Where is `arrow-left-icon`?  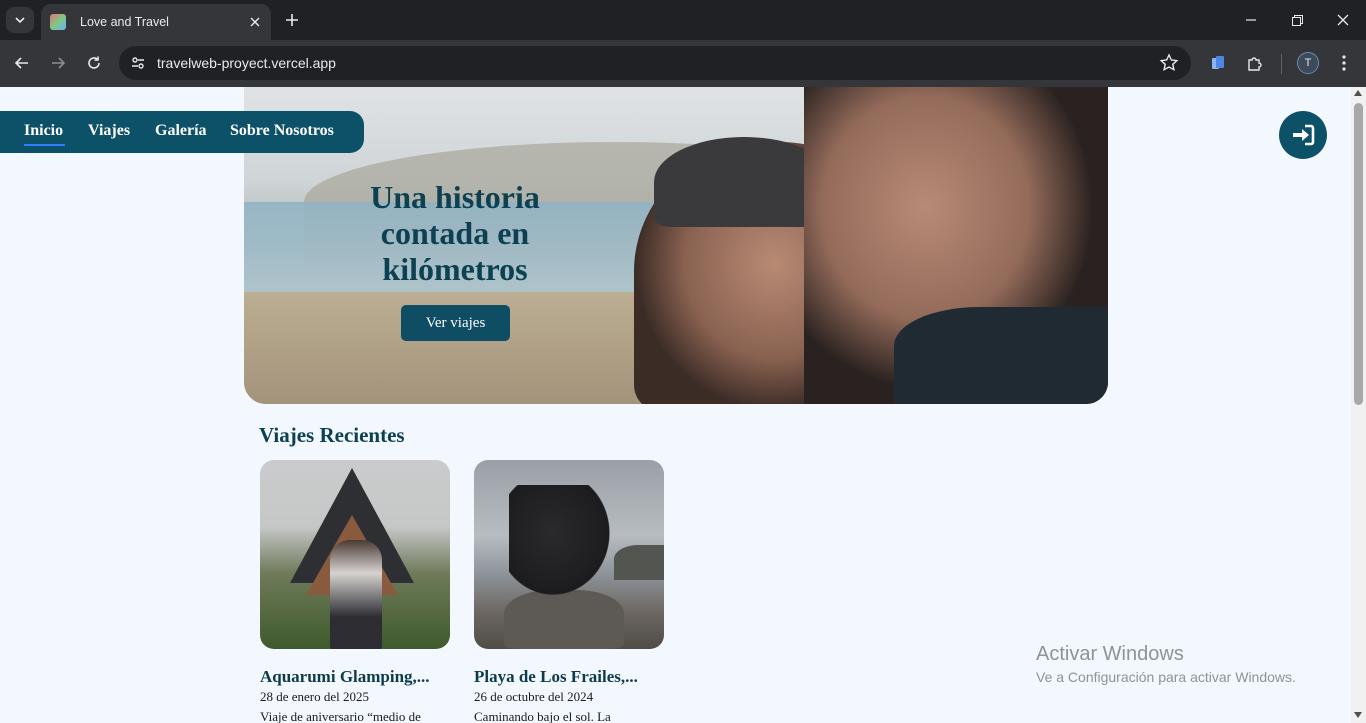 arrow-left-icon is located at coordinates (21, 63).